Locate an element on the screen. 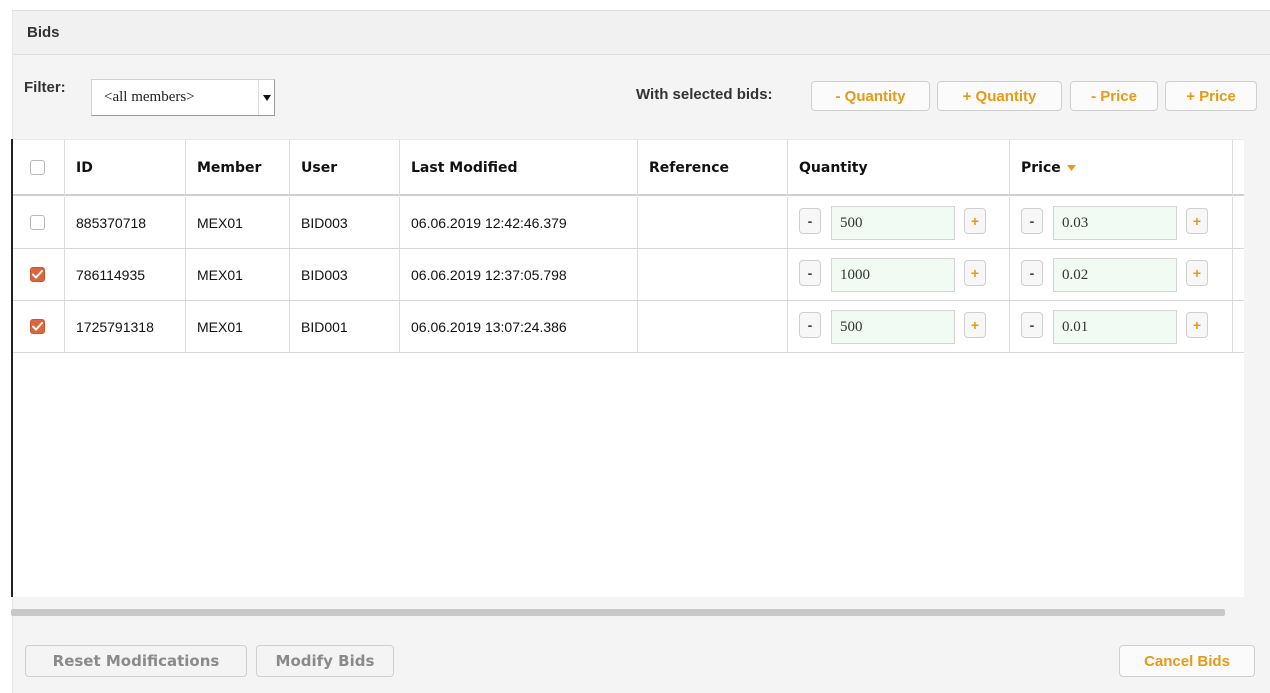 The image size is (1270, 693). price-stepper: -0.01 + is located at coordinates (1121, 326).